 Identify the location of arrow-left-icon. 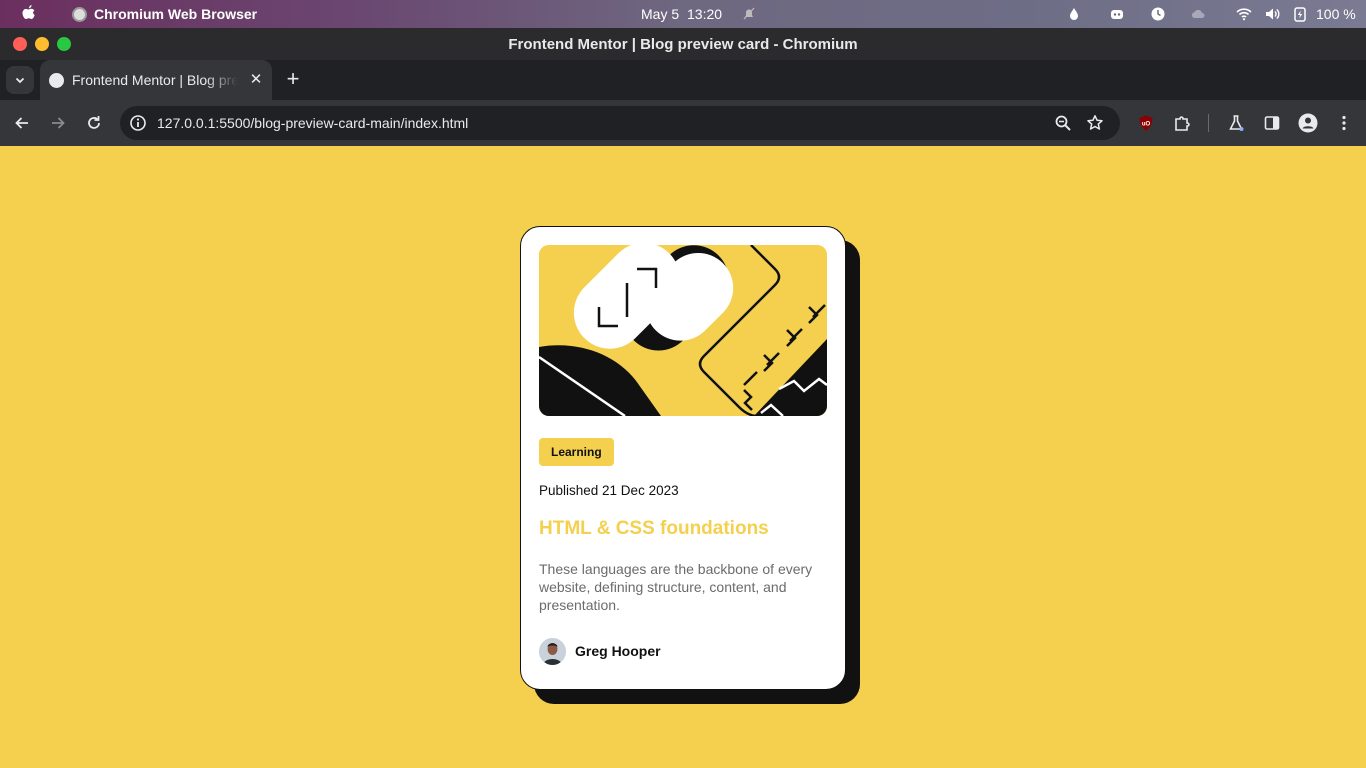
(21, 123).